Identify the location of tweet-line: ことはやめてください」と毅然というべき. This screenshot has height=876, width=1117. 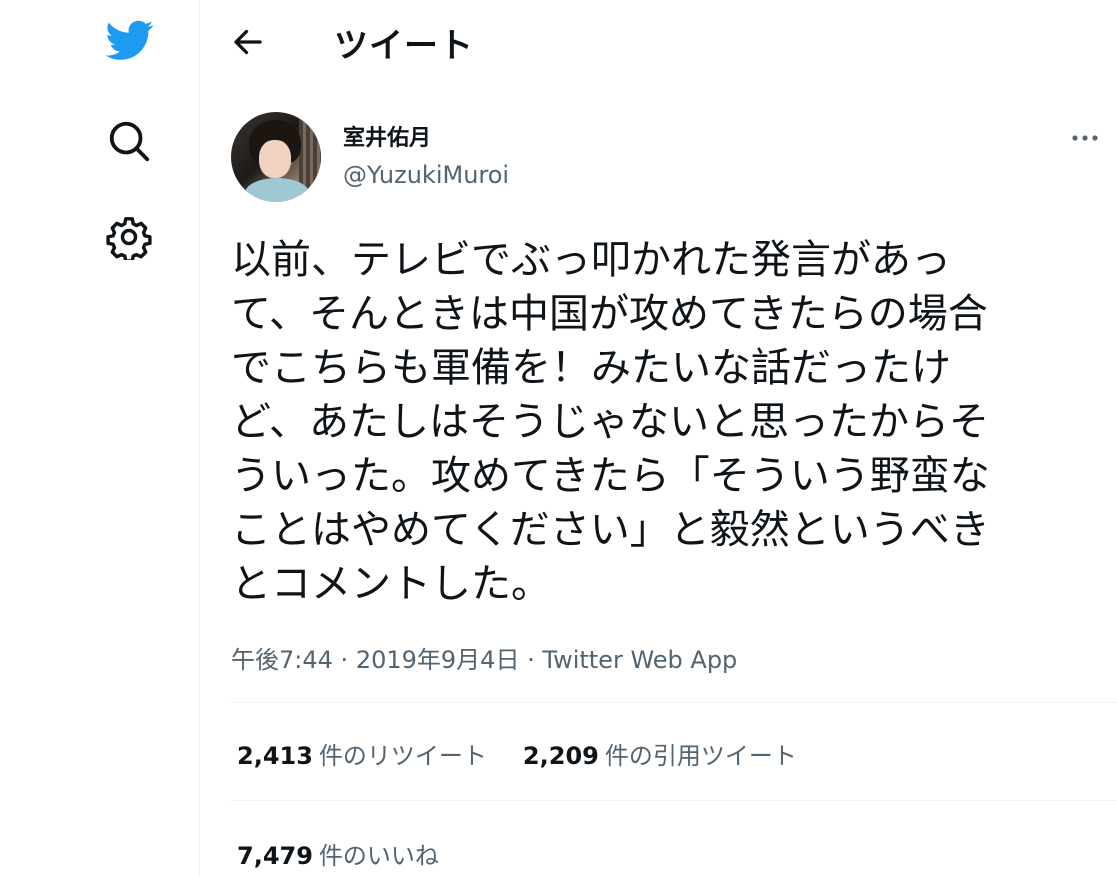
(610, 530).